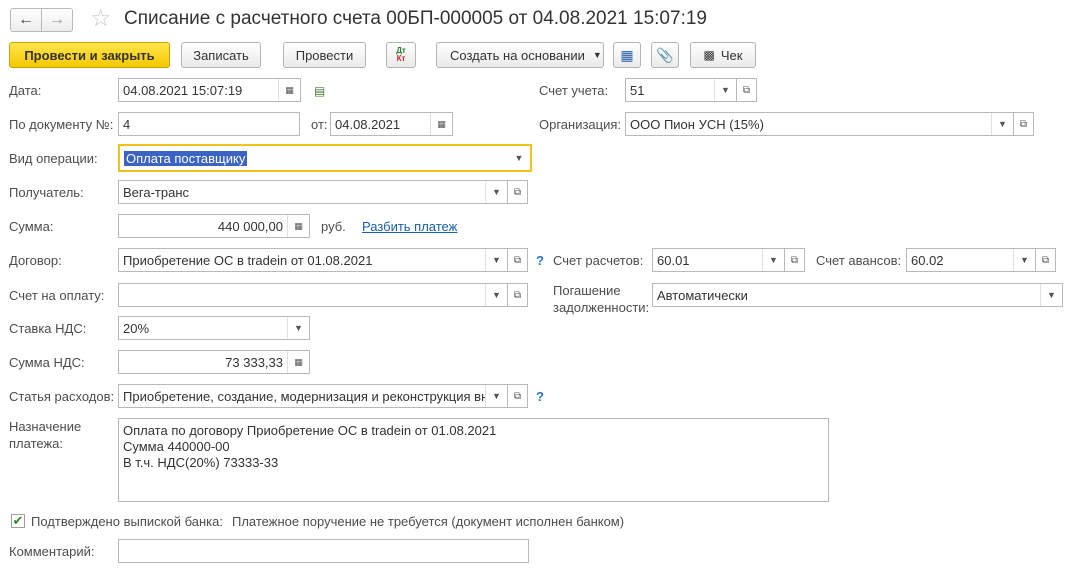 The height and width of the screenshot is (569, 1079). I want to click on repayment-field: Автоматически ▼, so click(857, 295).